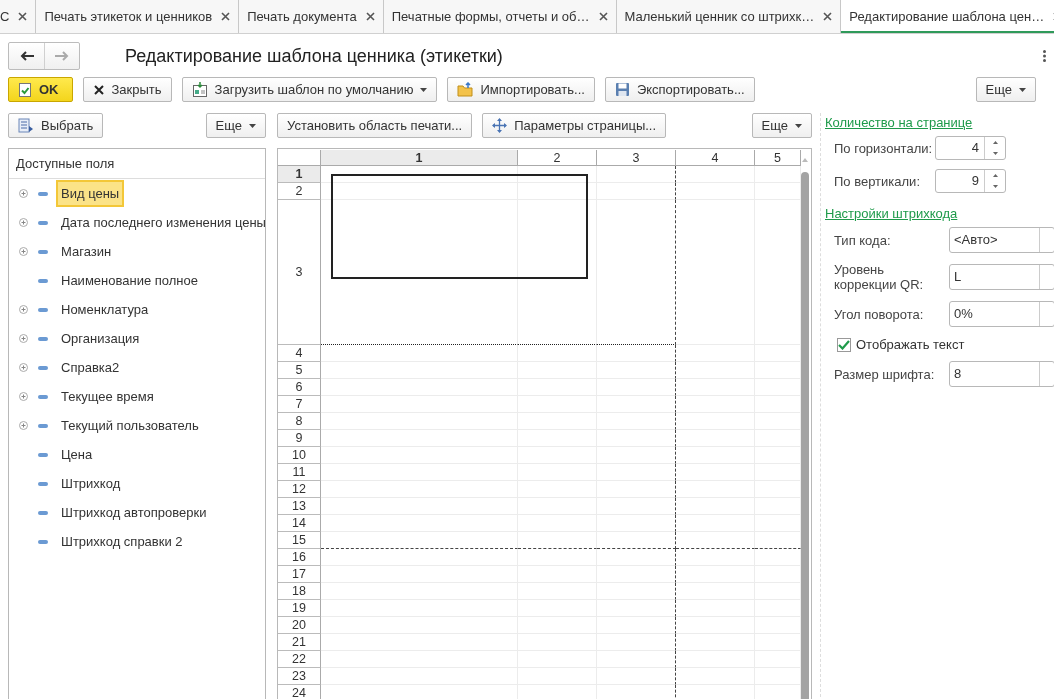 The height and width of the screenshot is (699, 1054). Describe the element at coordinates (299, 540) in the screenshot. I see `row-header: 15` at that location.